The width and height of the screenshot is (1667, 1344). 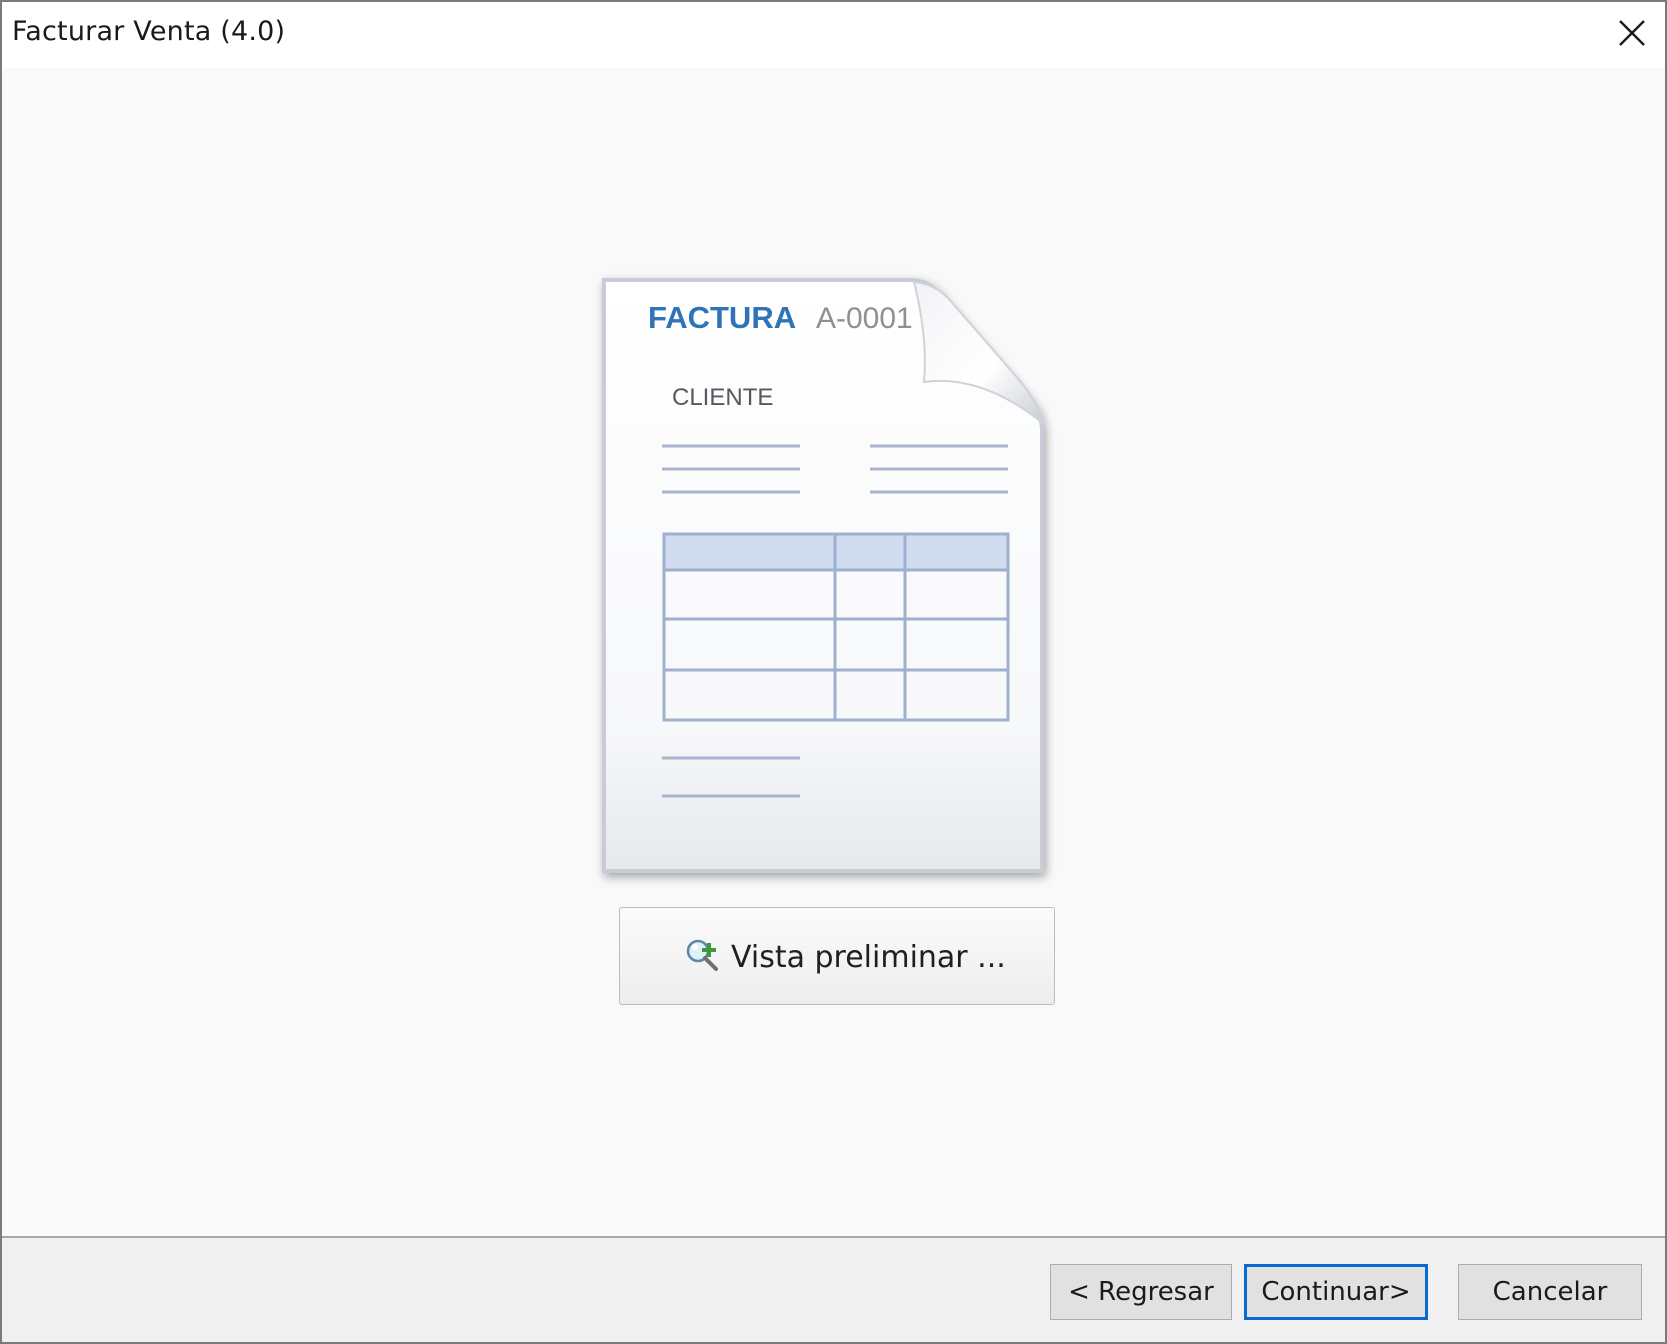 I want to click on cancel-button: Cancelar, so click(x=1550, y=1292).